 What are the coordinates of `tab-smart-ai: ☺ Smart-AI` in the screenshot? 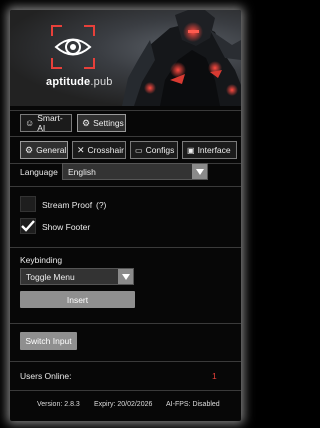 It's located at (46, 123).